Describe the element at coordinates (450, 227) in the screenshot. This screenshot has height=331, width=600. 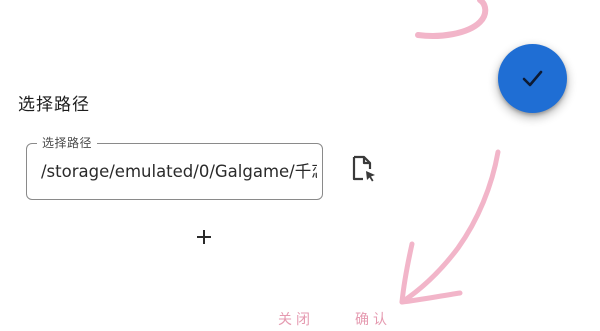
I see `annotation-arrow-bottom` at that location.